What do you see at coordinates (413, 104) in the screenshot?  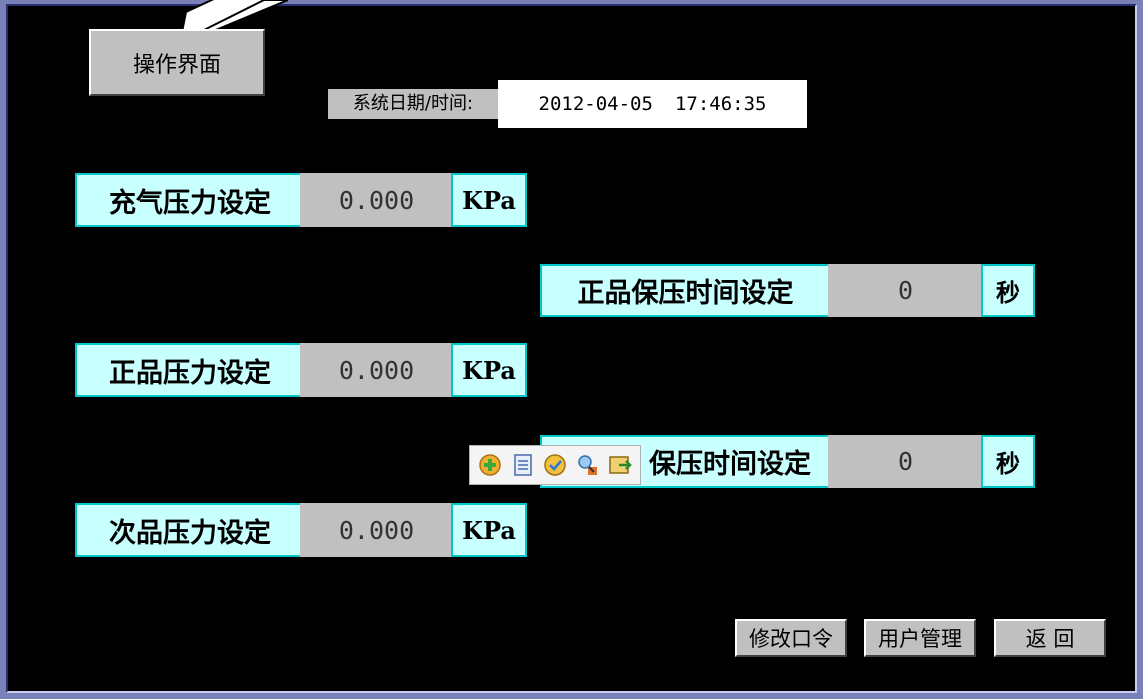 I see `datetime-label: 系统日期/时间:` at bounding box center [413, 104].